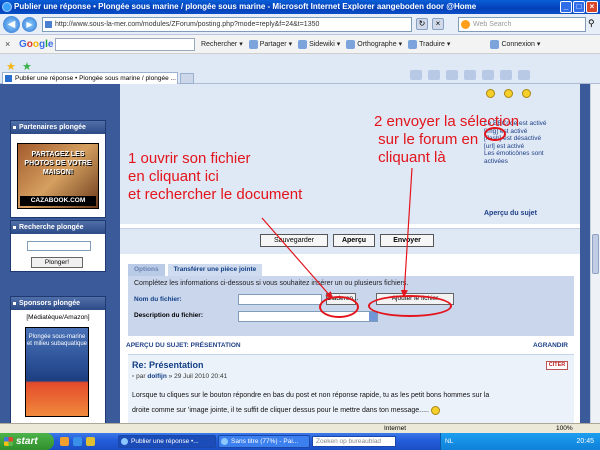 This screenshot has height=450, width=600. What do you see at coordinates (585, 441) in the screenshot?
I see `clock: 20:45` at bounding box center [585, 441].